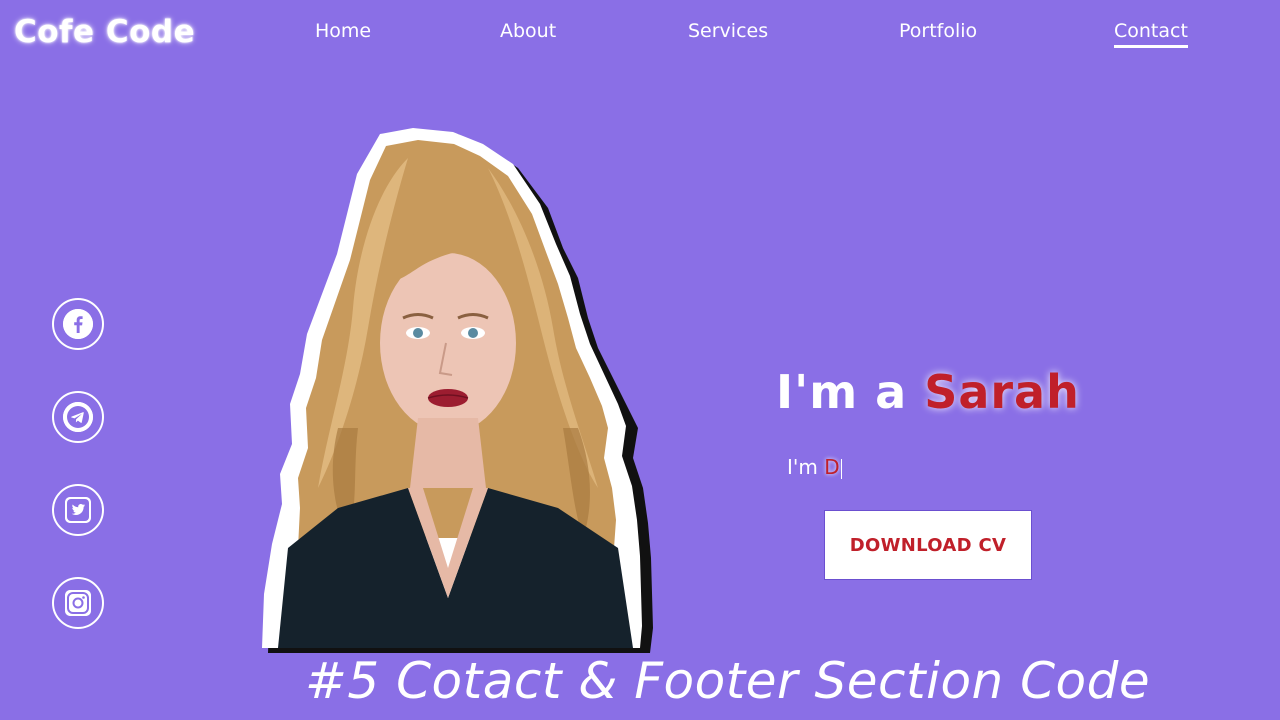  I want to click on facebook-icon, so click(78, 324).